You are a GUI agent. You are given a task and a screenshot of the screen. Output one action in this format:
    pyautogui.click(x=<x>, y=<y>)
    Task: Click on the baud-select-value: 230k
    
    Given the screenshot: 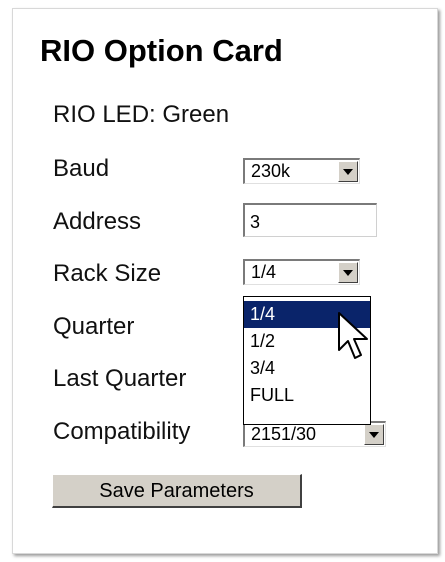 What is the action you would take?
    pyautogui.click(x=271, y=171)
    